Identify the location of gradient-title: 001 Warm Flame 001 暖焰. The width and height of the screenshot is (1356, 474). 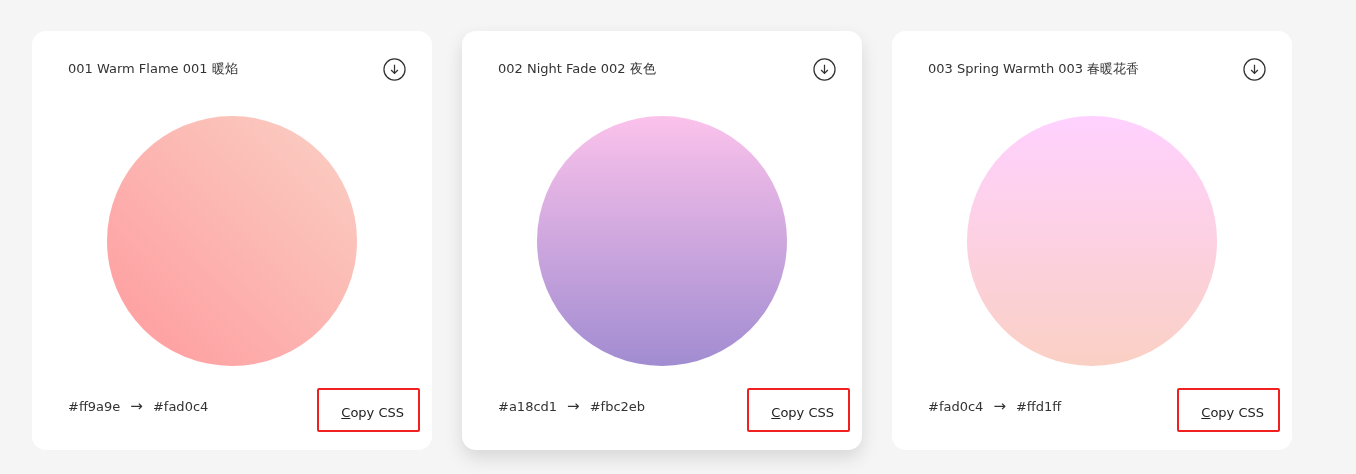
(153, 69).